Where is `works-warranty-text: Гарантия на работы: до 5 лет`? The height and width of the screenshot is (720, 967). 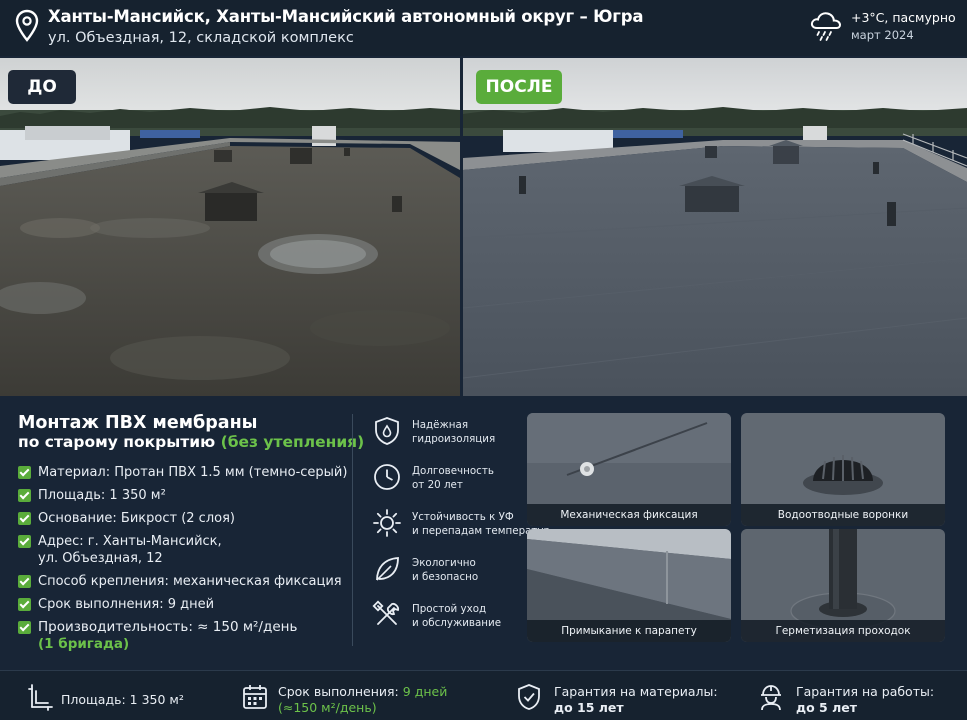
works-warranty-text: Гарантия на работы: до 5 лет is located at coordinates (865, 700).